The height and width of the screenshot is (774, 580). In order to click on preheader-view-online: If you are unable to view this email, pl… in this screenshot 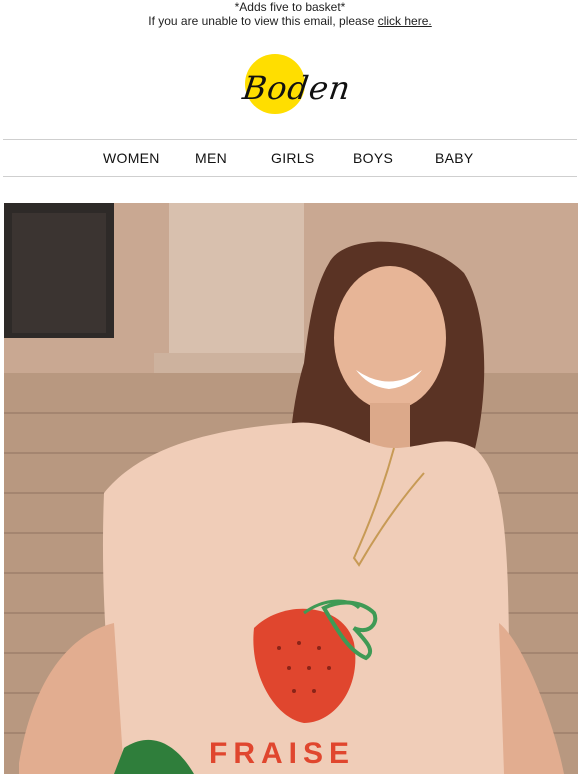, I will do `click(290, 21)`.